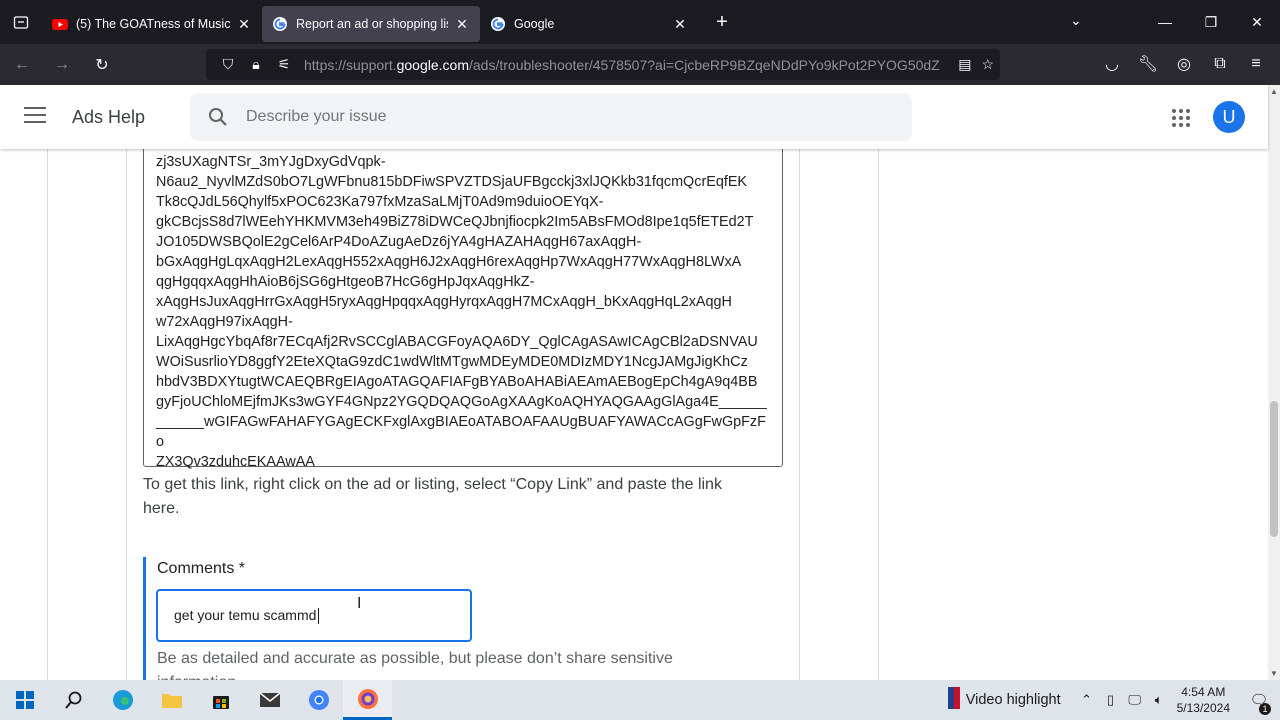 The width and height of the screenshot is (1280, 720). I want to click on windows-start-icon, so click(24, 700).